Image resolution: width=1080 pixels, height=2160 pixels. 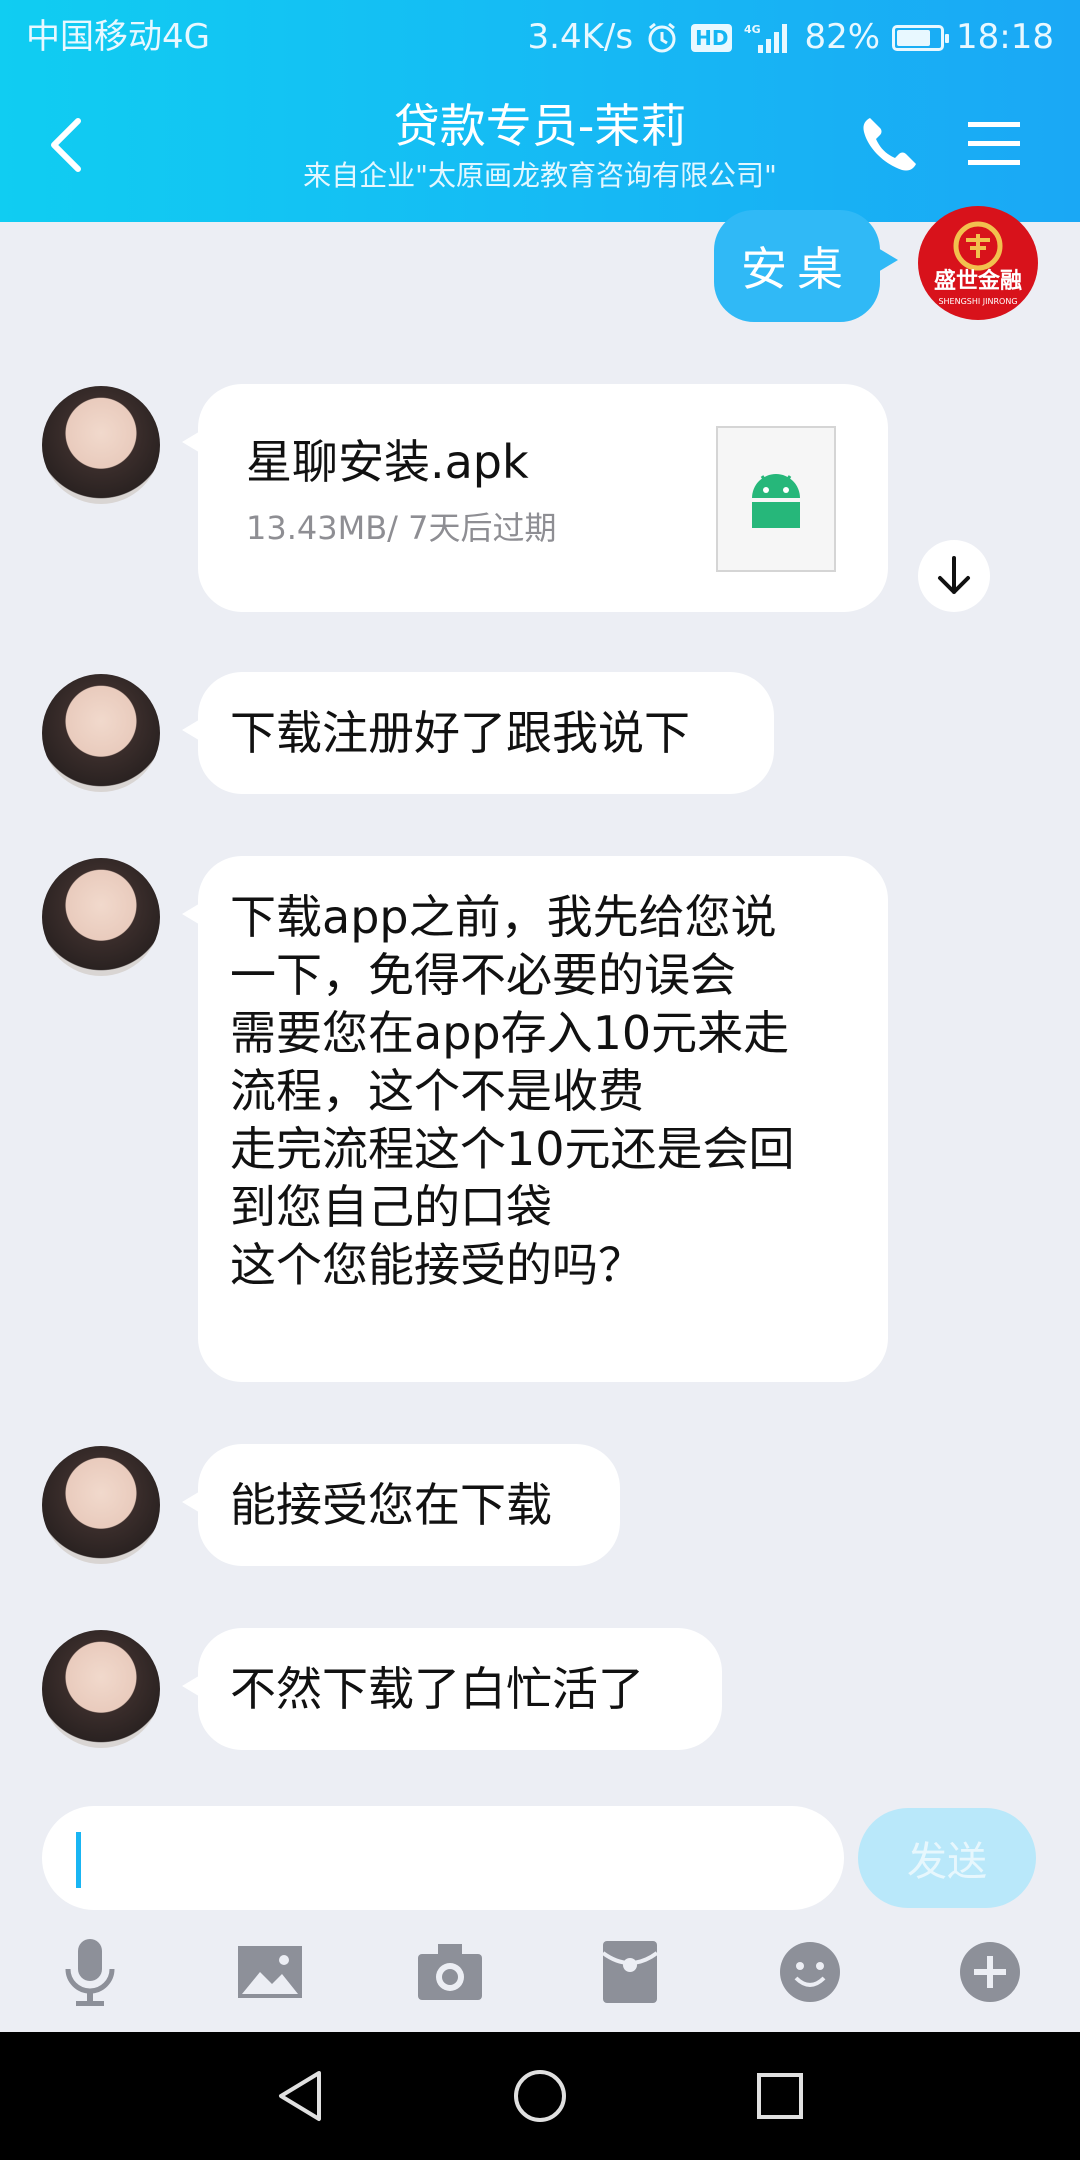 I want to click on microphone-icon, so click(x=90, y=1972).